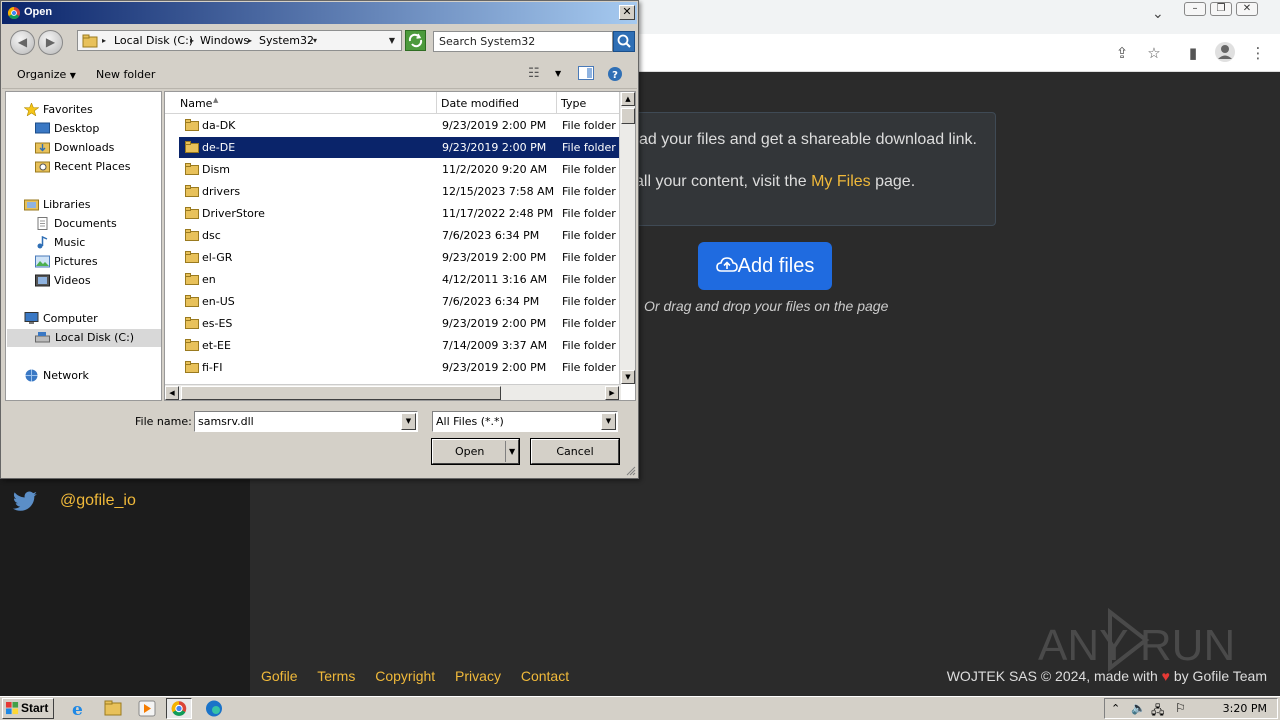 Image resolution: width=1280 pixels, height=720 pixels. I want to click on refresh-button, so click(415, 40).